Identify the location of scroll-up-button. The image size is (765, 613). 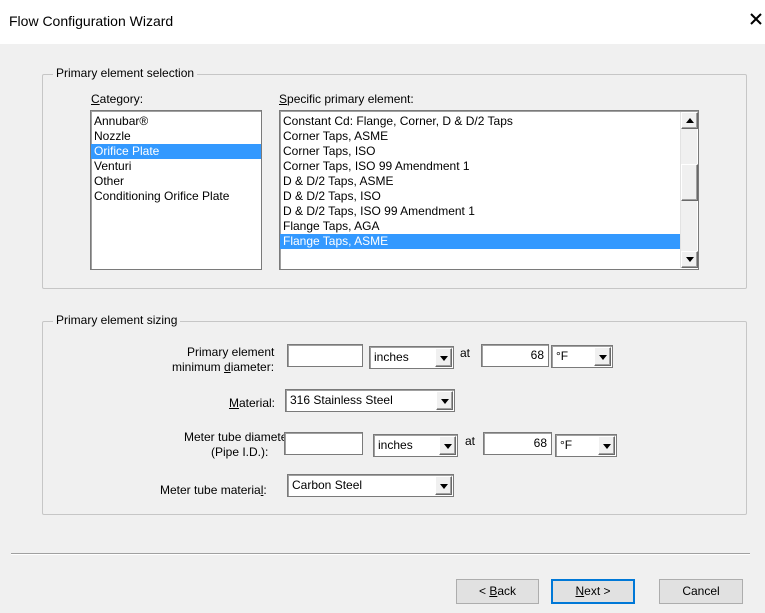
(689, 120).